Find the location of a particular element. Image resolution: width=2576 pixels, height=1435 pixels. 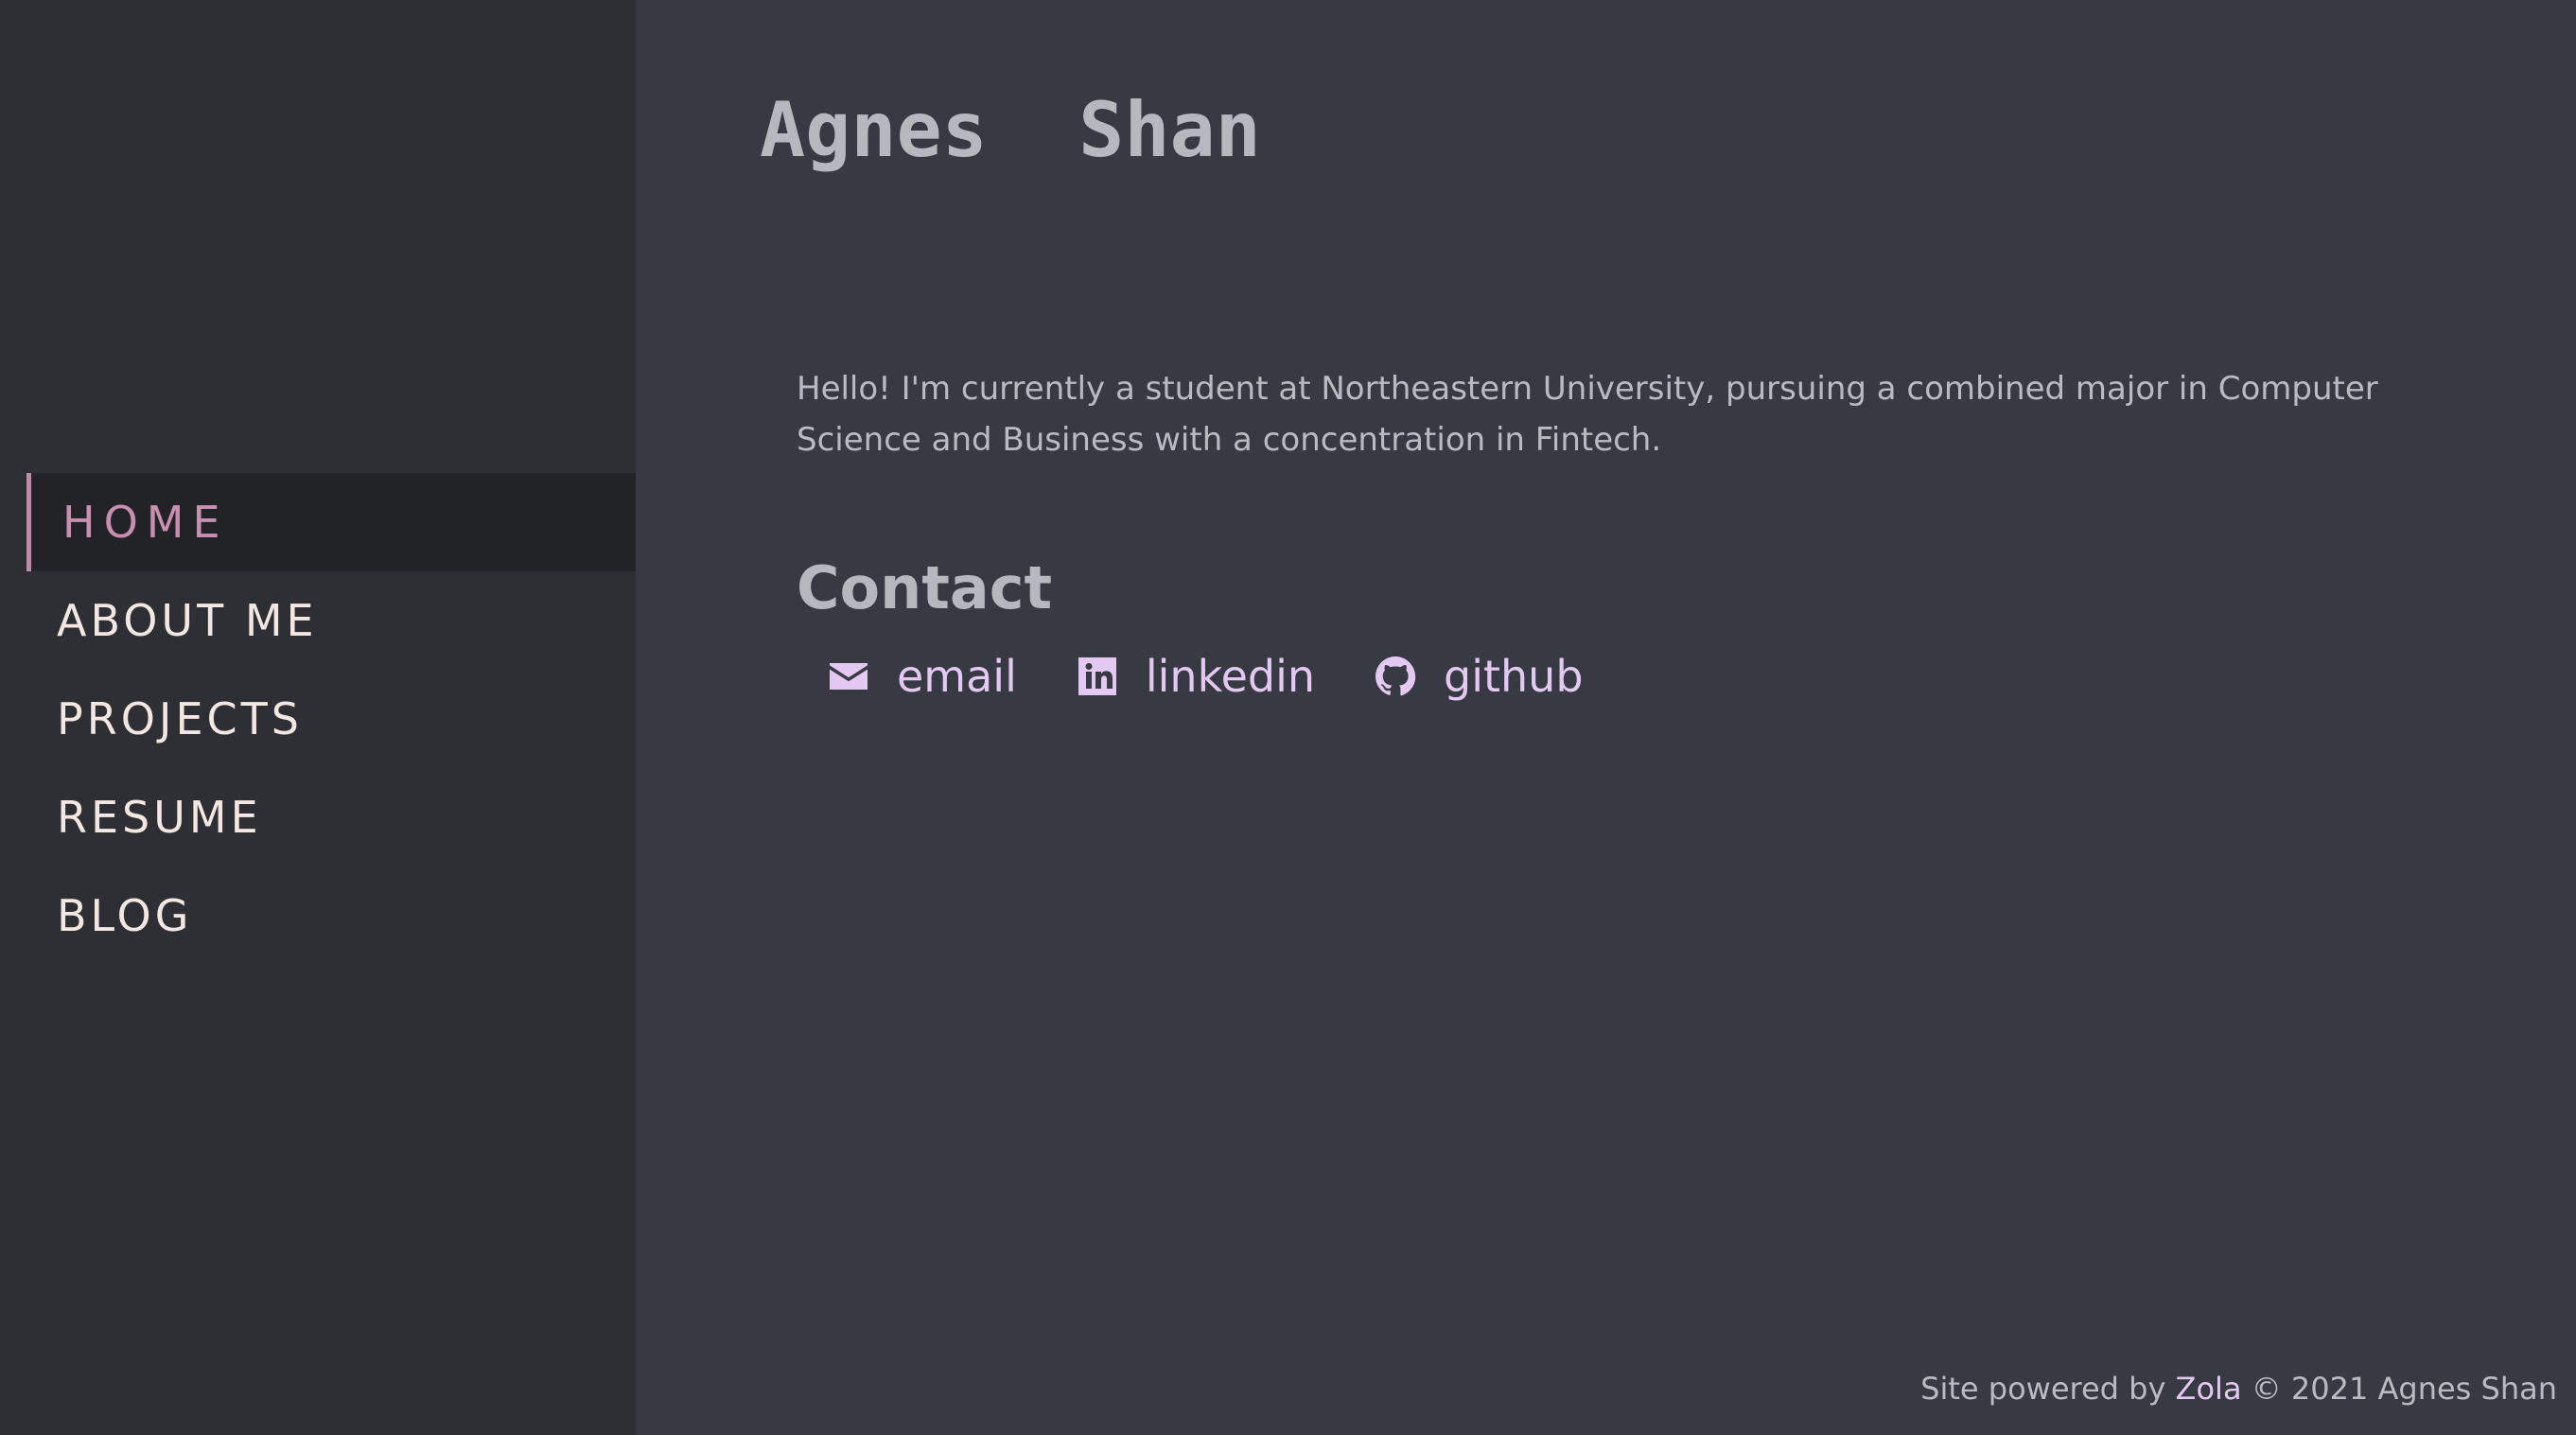

linkedin-icon is located at coordinates (1098, 676).